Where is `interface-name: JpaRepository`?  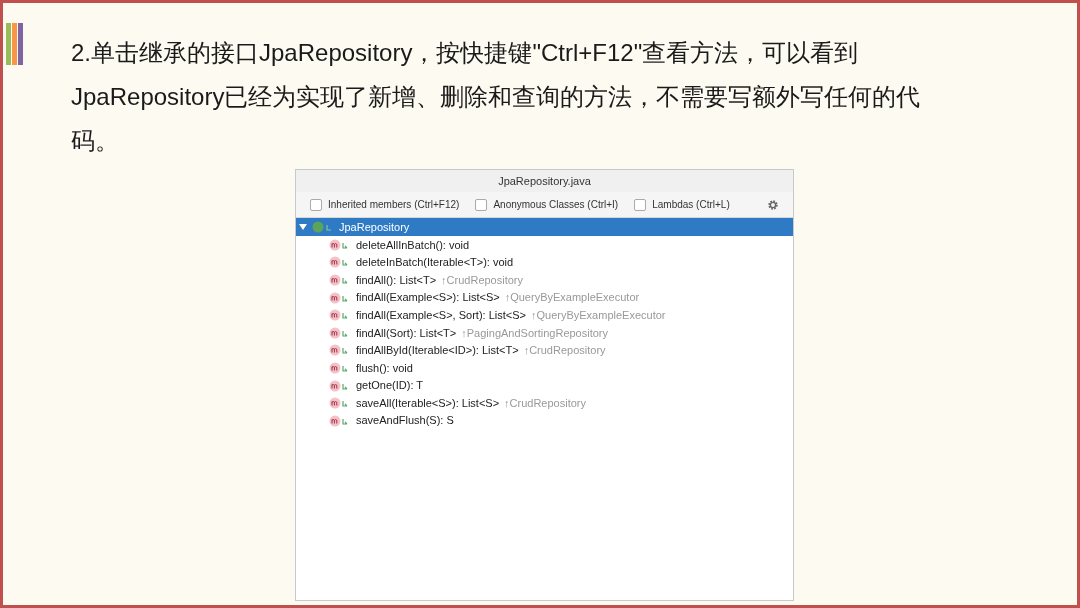
interface-name: JpaRepository is located at coordinates (374, 227).